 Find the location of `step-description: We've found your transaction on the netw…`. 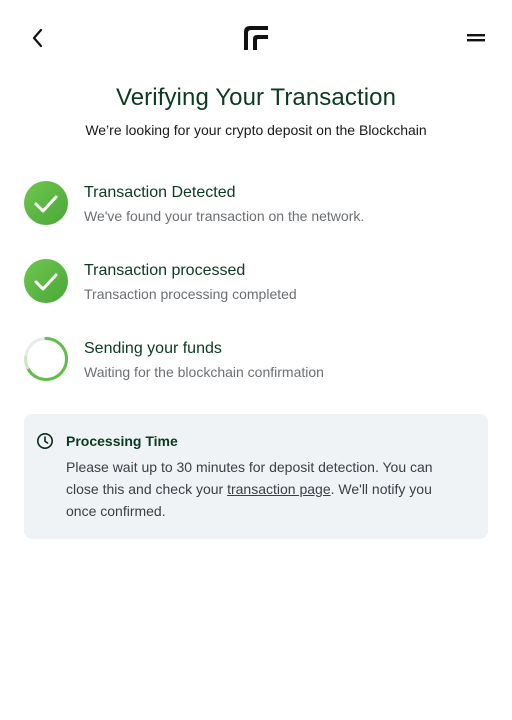

step-description: We've found your transaction on the netw… is located at coordinates (224, 216).